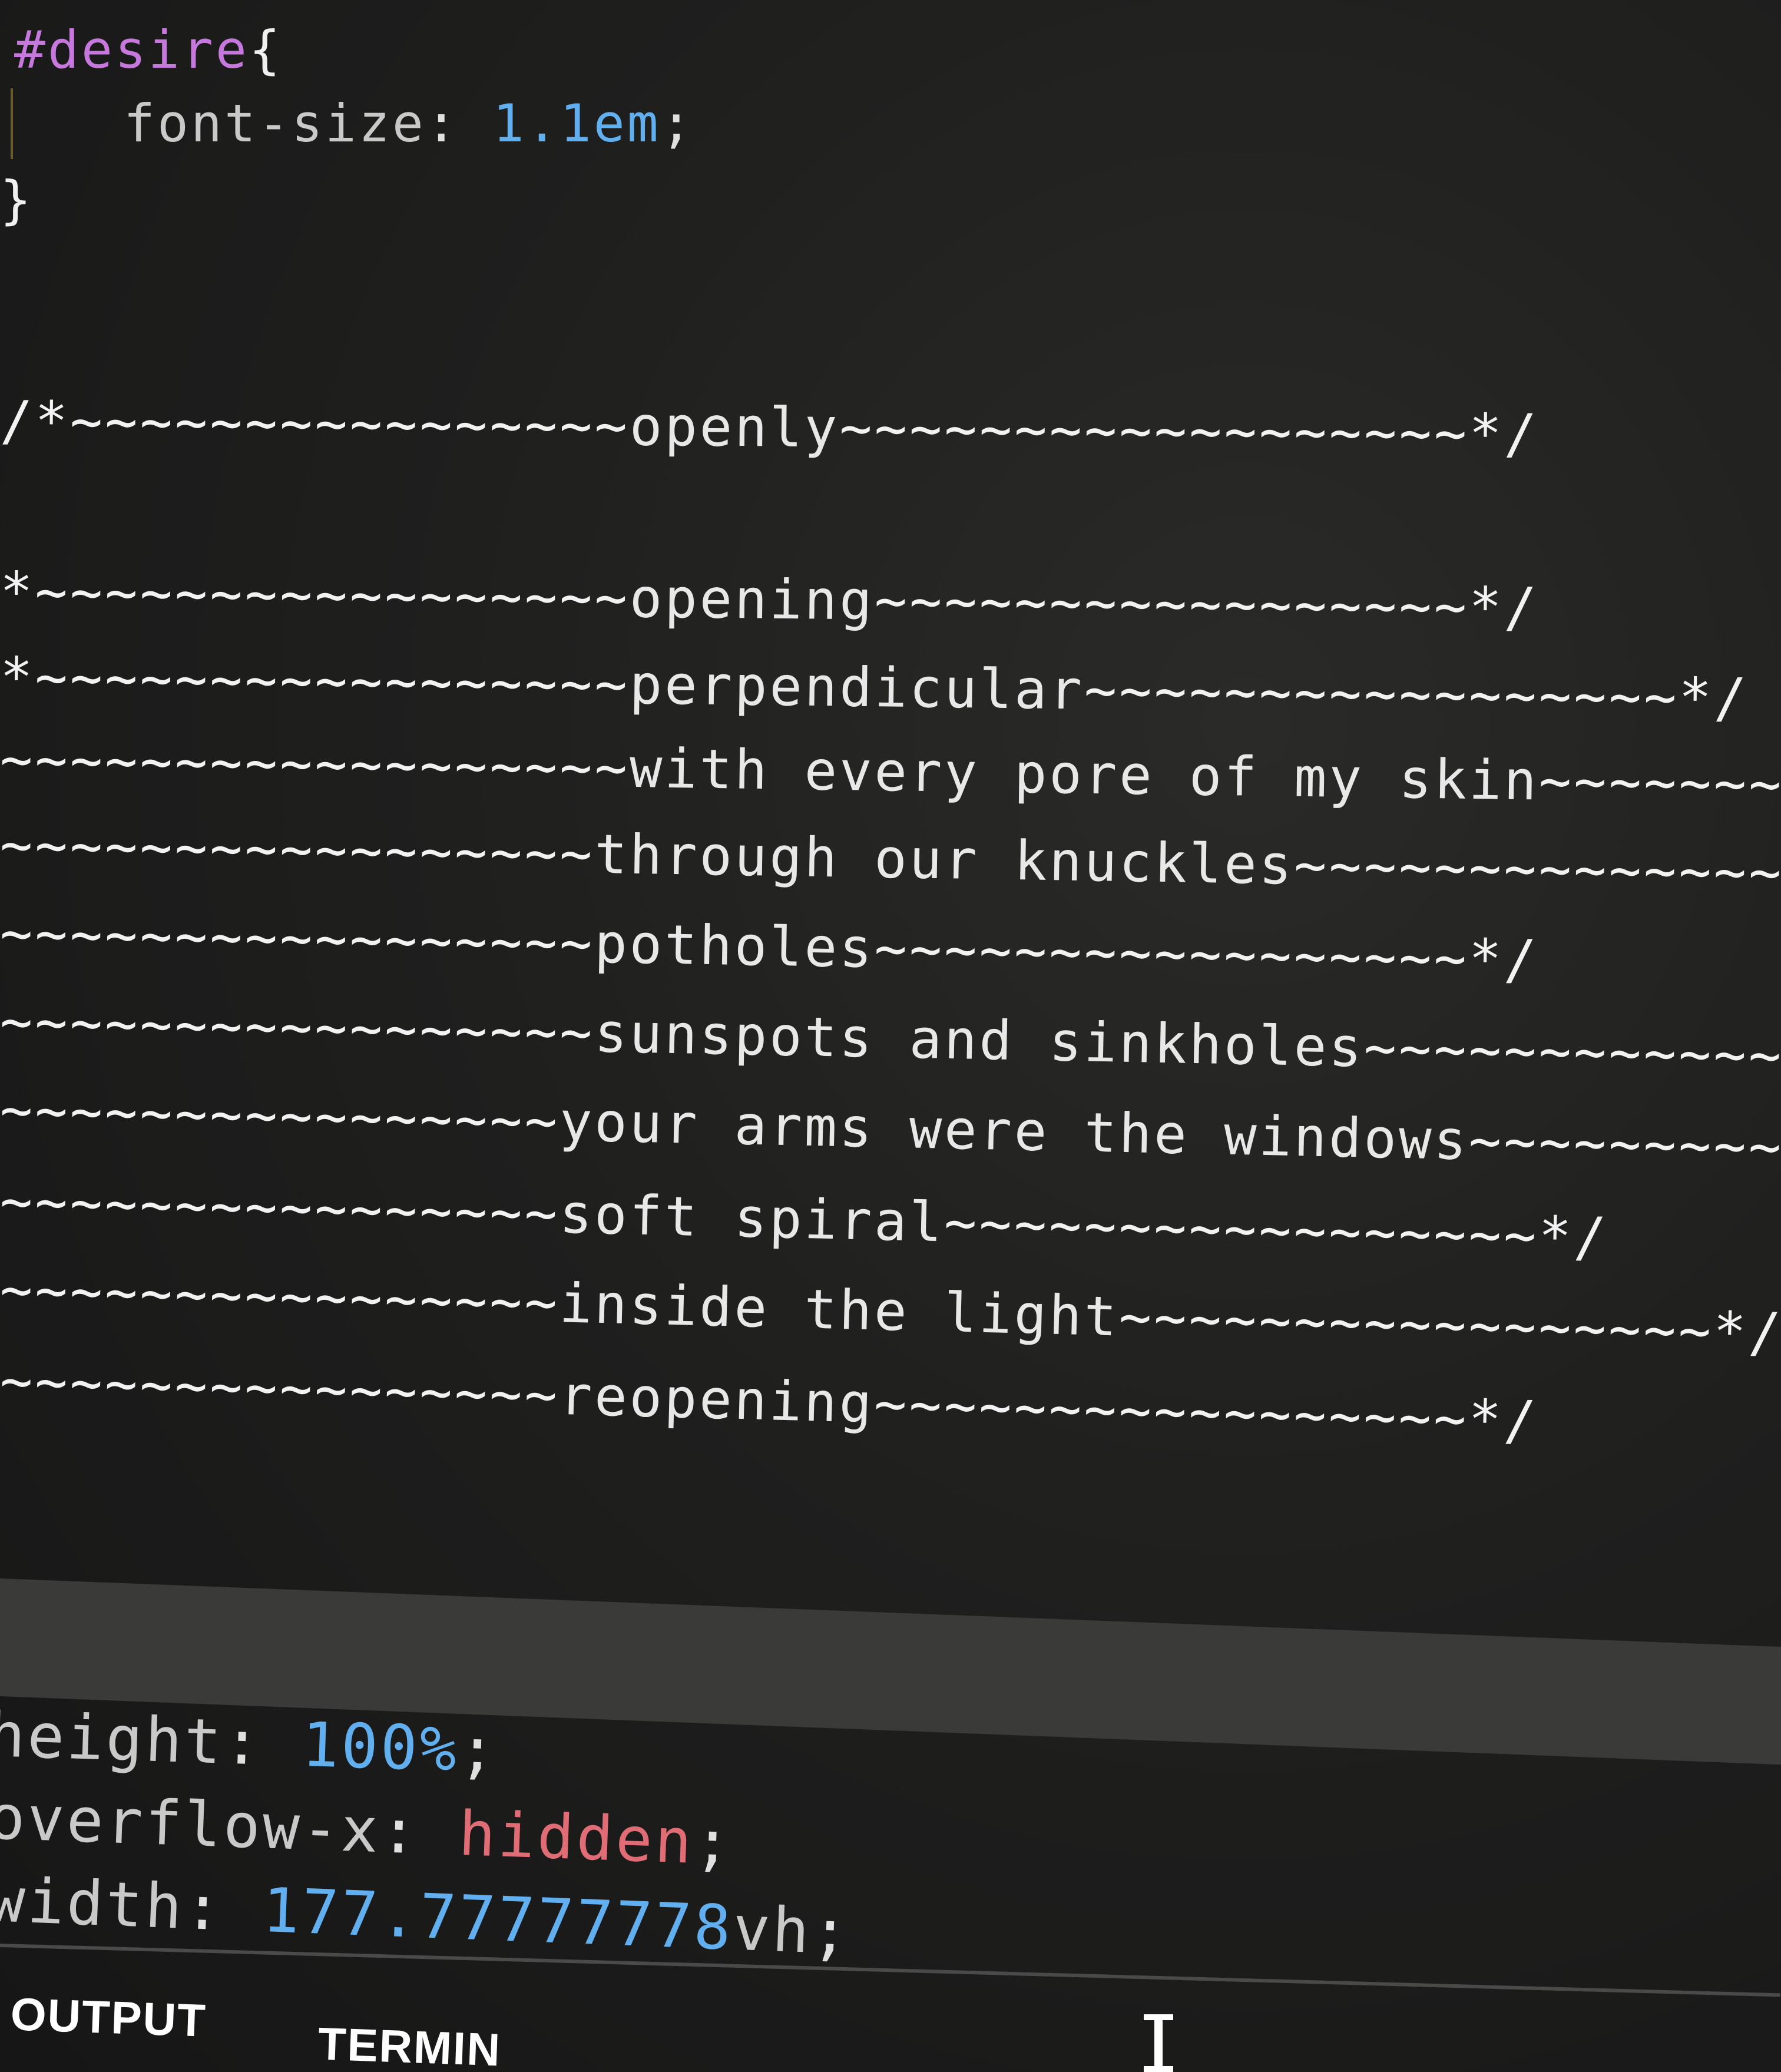 The width and height of the screenshot is (1781, 2072). Describe the element at coordinates (266, 49) in the screenshot. I see `open-brace: {` at that location.